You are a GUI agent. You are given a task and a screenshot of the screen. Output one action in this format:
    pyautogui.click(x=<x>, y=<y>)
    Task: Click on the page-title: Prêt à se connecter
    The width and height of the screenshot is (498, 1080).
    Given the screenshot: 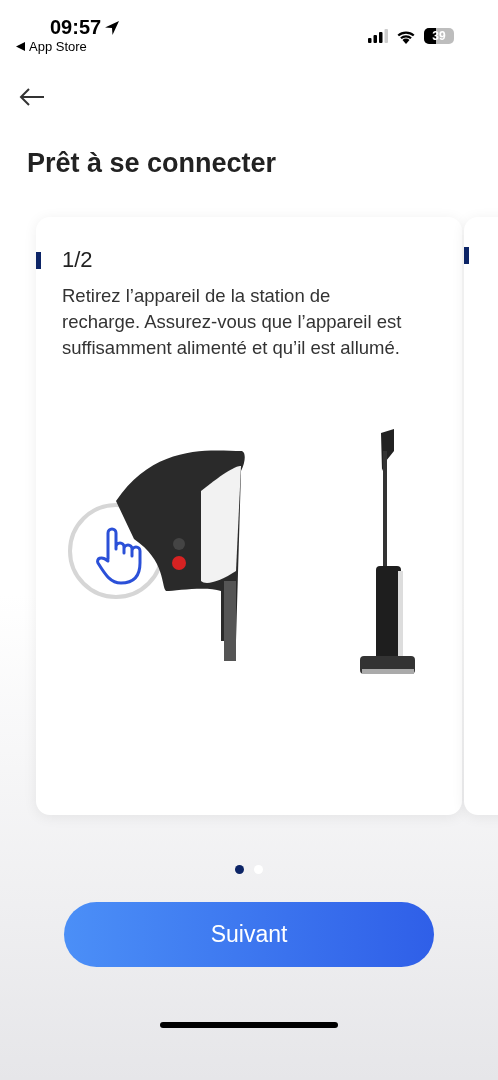 What is the action you would take?
    pyautogui.click(x=152, y=163)
    